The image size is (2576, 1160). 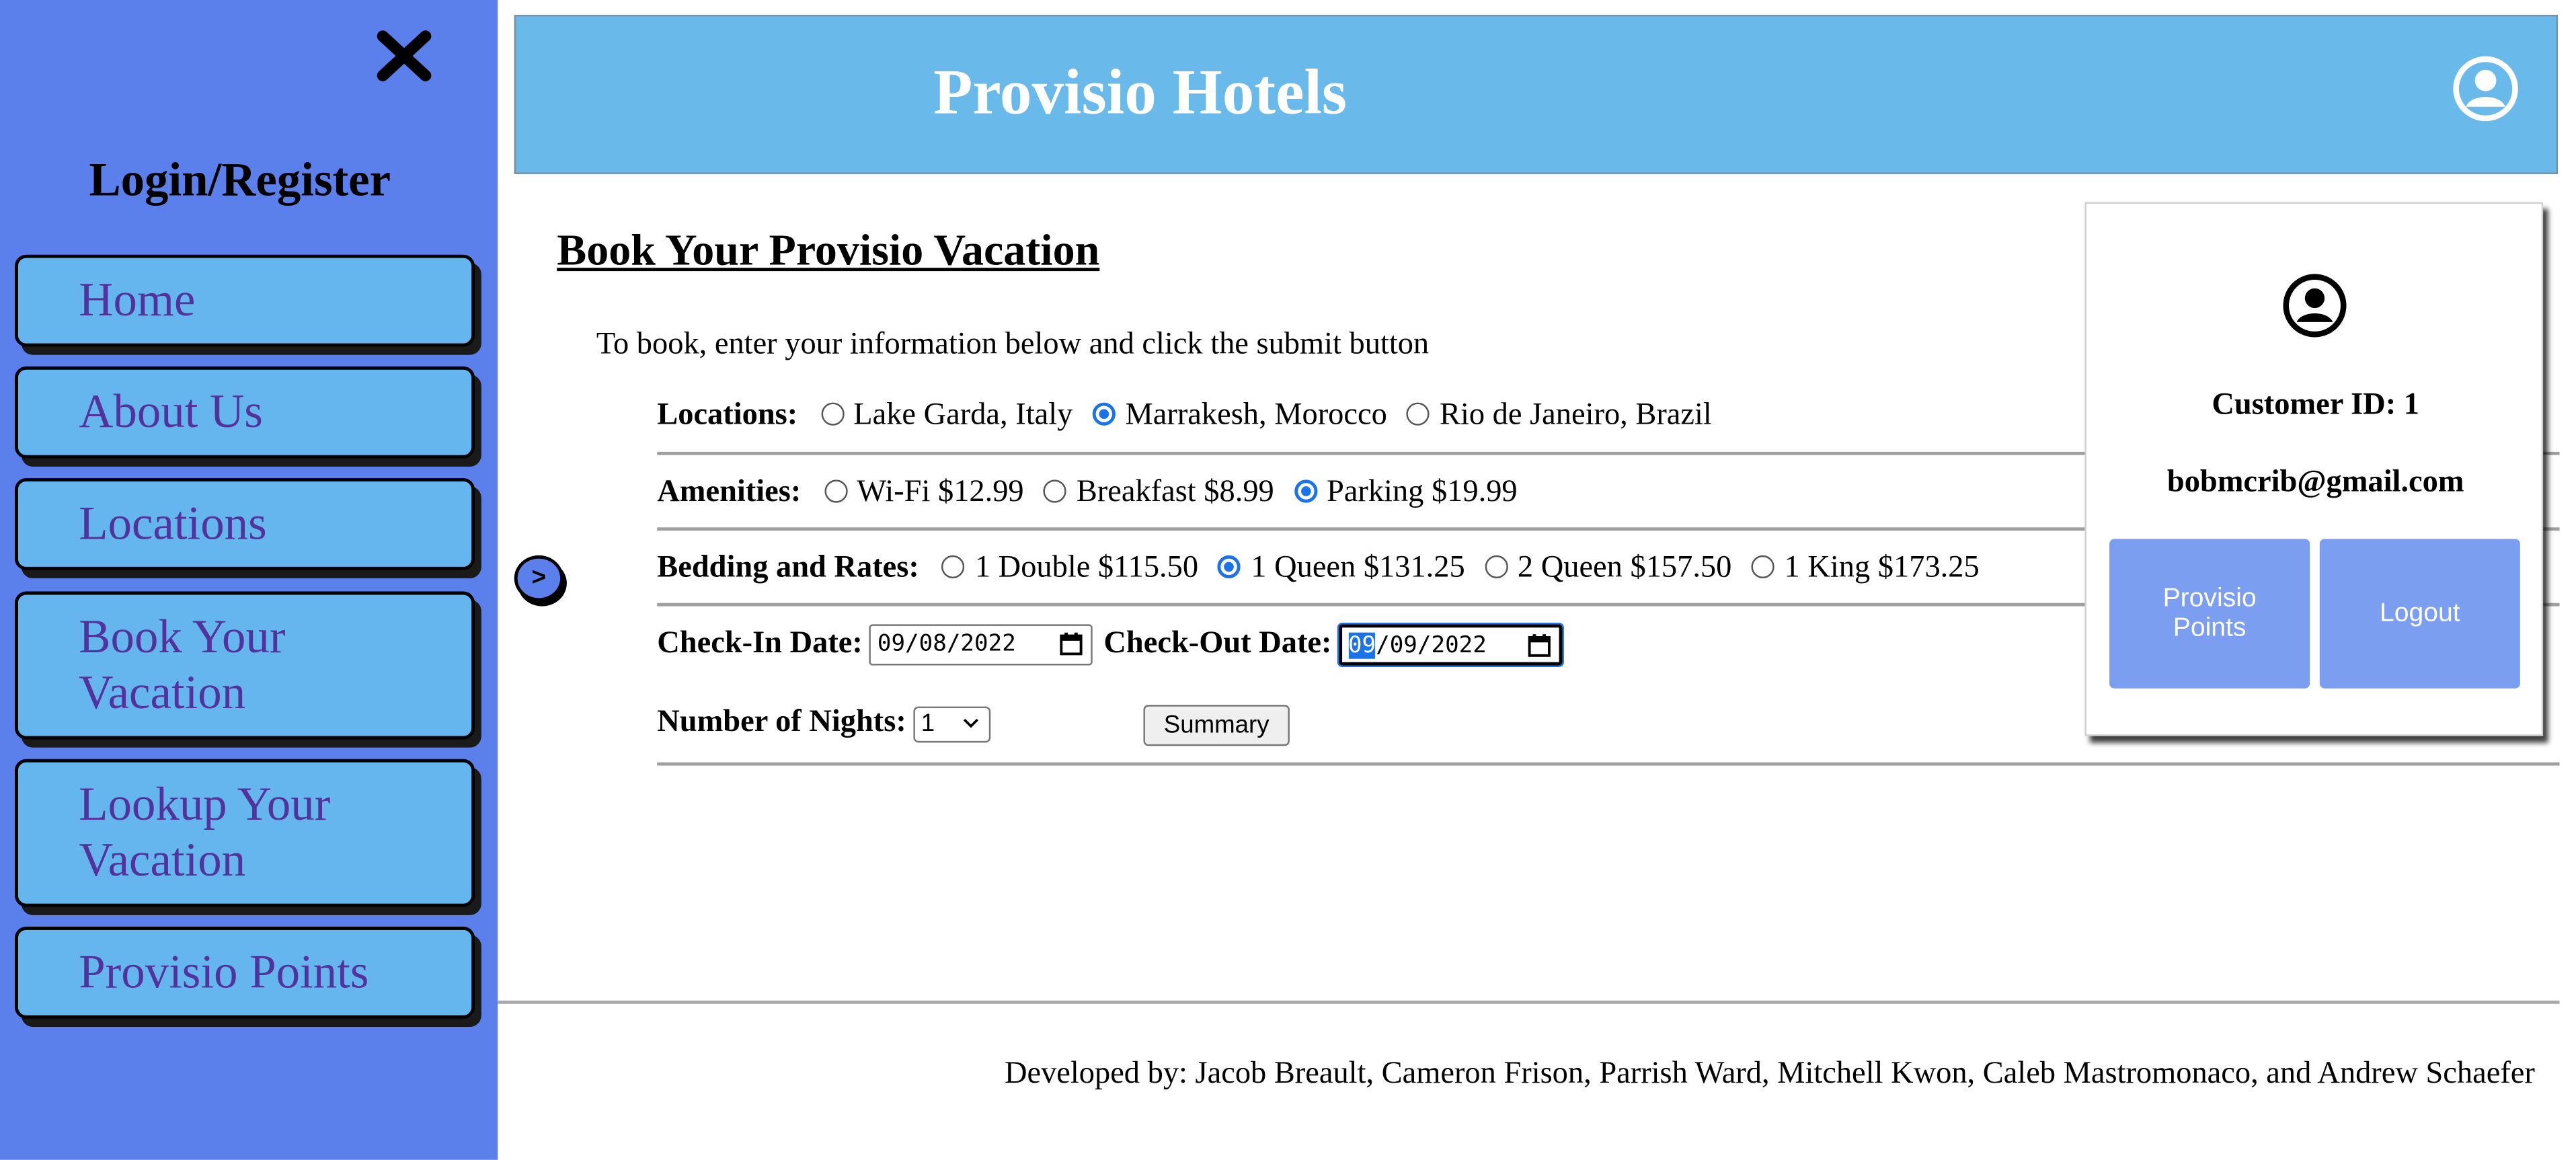 I want to click on amenity-option-parking: Parking $19.99, so click(x=1422, y=492).